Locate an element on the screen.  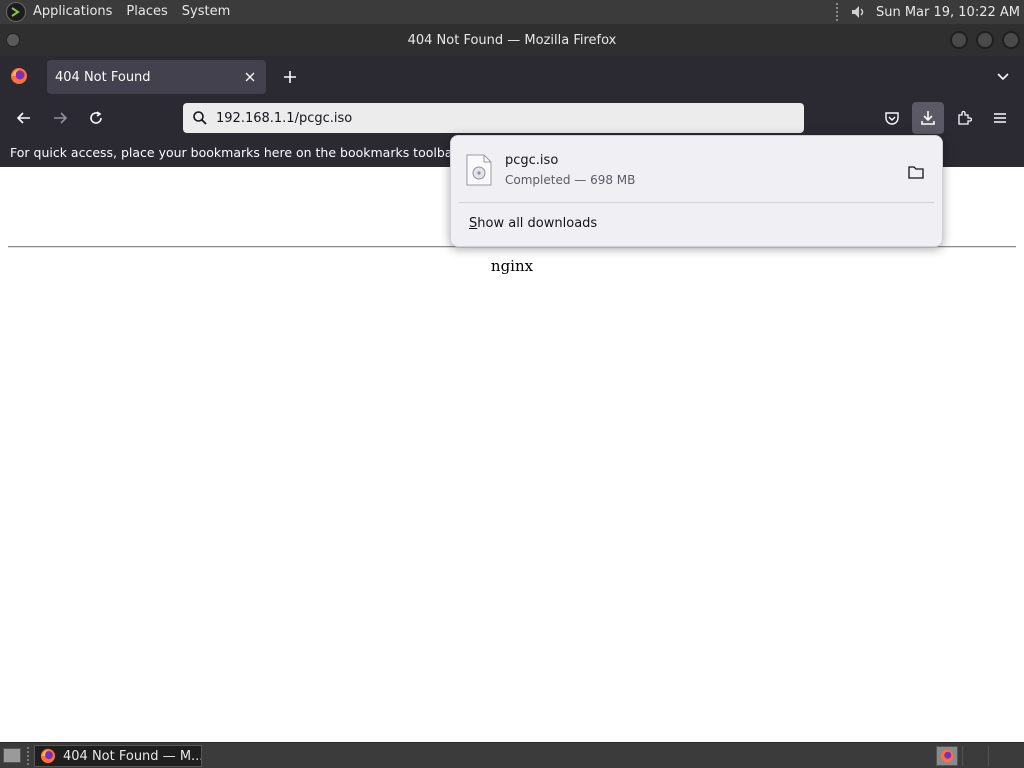
download-arrow-icon is located at coordinates (928, 118).